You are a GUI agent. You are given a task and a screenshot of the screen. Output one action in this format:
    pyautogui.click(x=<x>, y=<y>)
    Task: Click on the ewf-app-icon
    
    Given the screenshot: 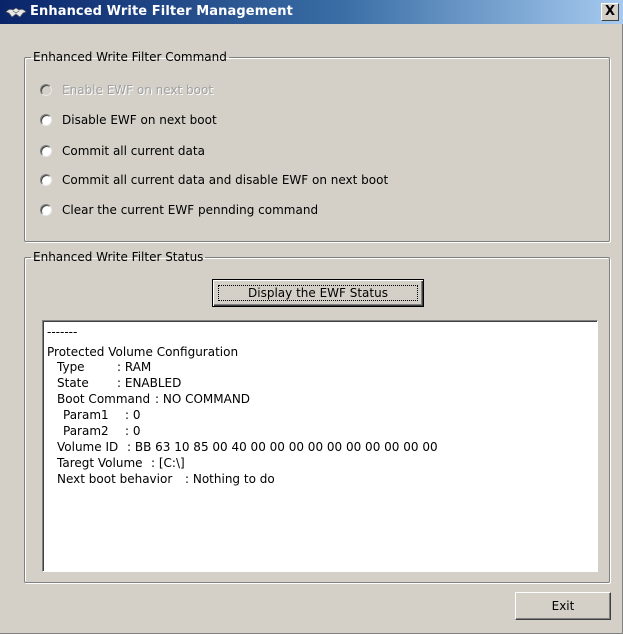 What is the action you would take?
    pyautogui.click(x=16, y=12)
    